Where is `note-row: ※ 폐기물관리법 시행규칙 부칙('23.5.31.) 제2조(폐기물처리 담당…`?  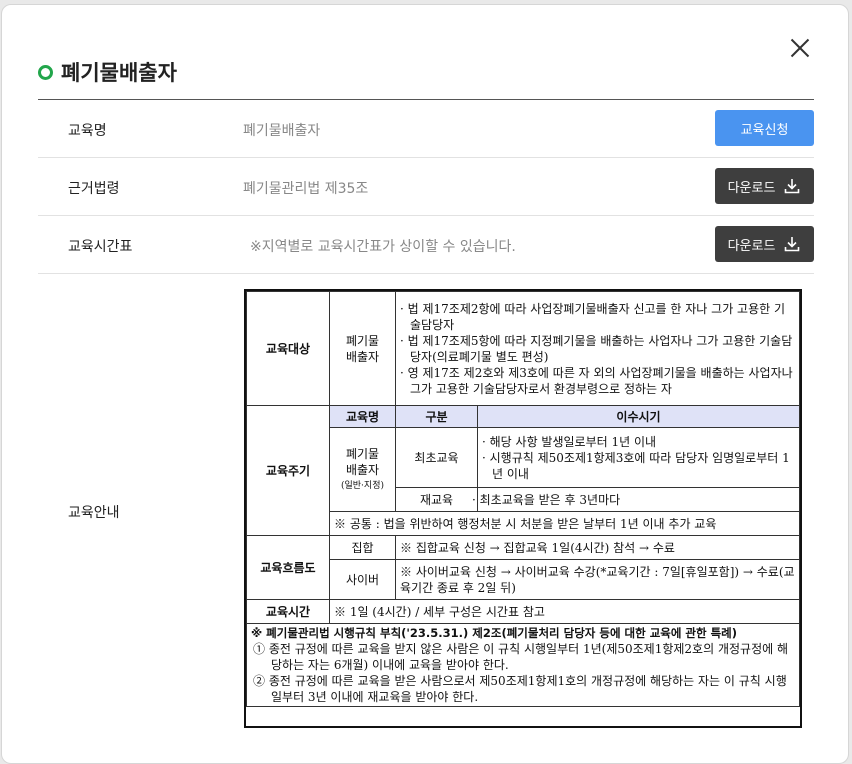
note-row: ※ 폐기물관리법 시행규칙 부칙('23.5.31.) 제2조(폐기물처리 담당… is located at coordinates (523, 665).